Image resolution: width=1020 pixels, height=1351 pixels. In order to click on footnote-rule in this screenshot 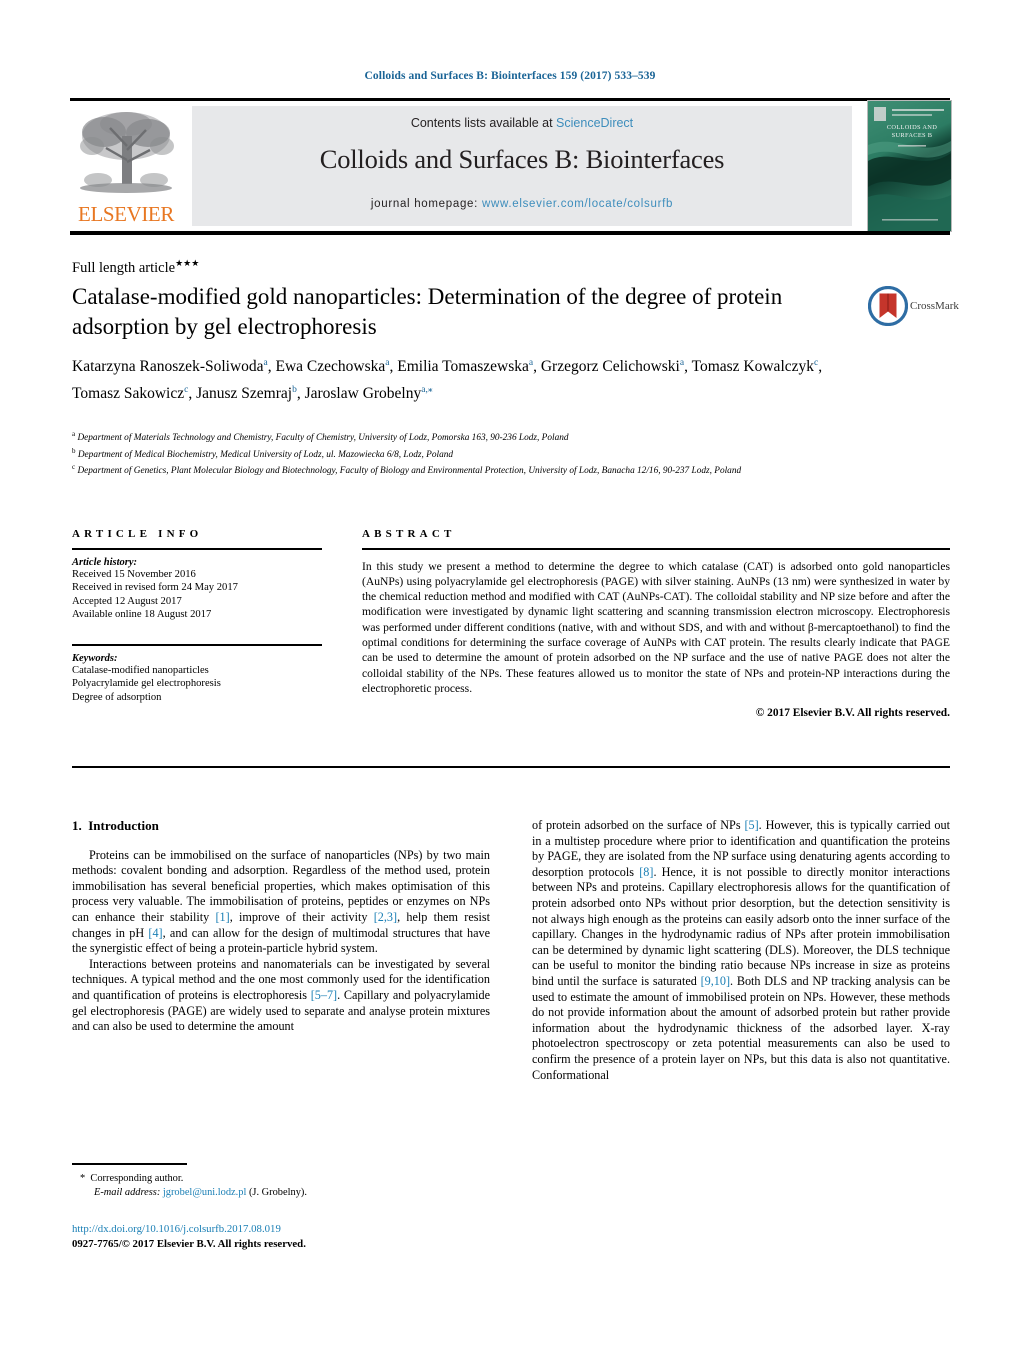, I will do `click(129, 1164)`.